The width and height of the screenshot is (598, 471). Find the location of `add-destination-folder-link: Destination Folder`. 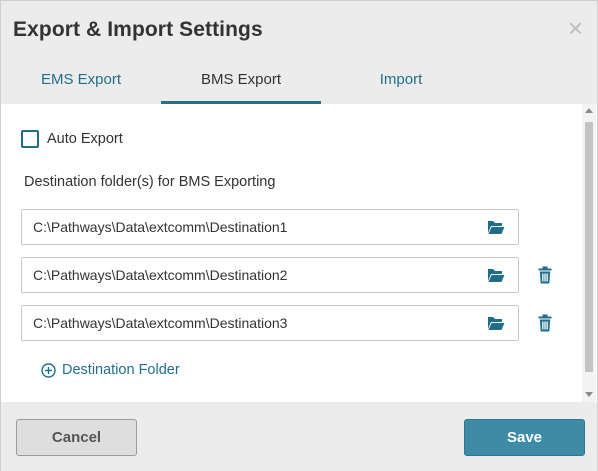

add-destination-folder-link: Destination Folder is located at coordinates (110, 370).